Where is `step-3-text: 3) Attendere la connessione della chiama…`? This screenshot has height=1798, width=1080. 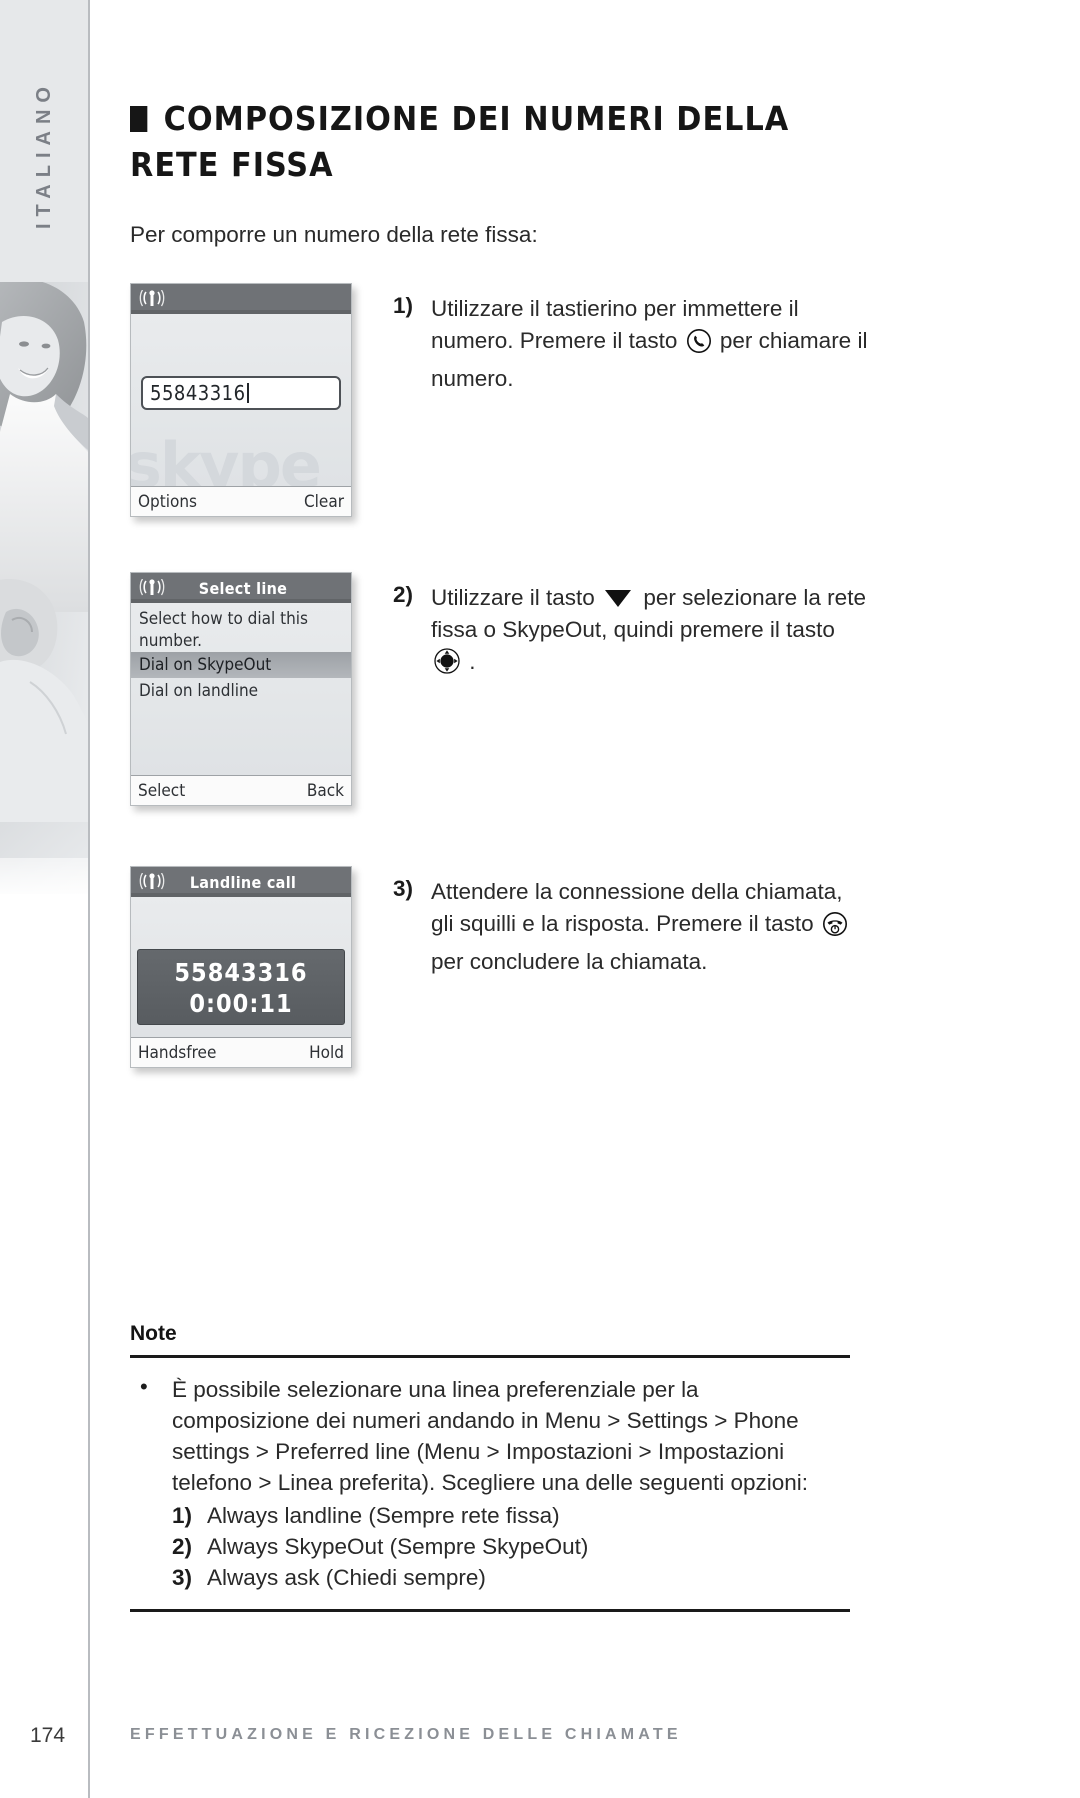
step-3-text: 3) Attendere la connessione della chiama… is located at coordinates (618, 967).